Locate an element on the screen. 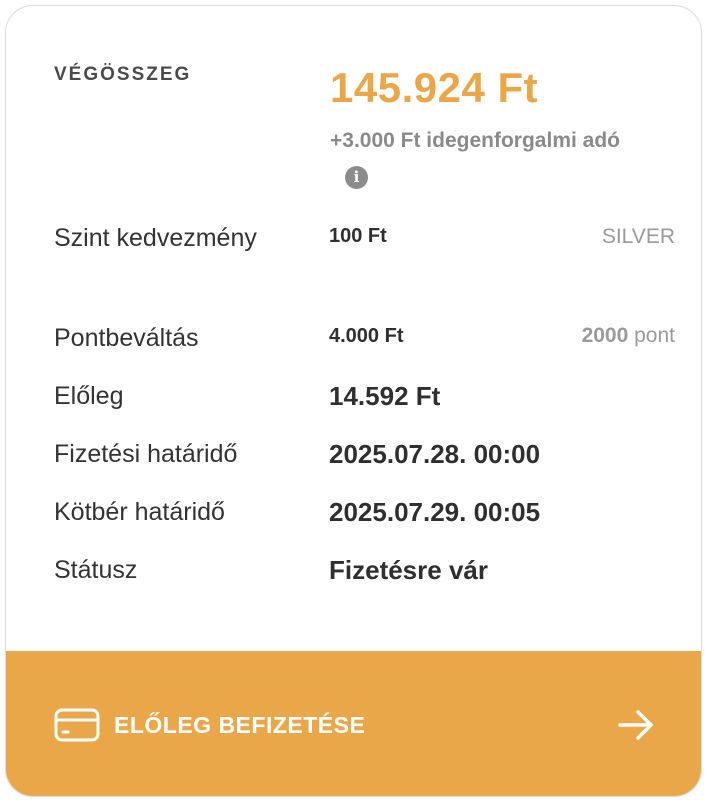 This screenshot has width=710, height=802. penalty-deadline-label: Kötbér határidő is located at coordinates (139, 512).